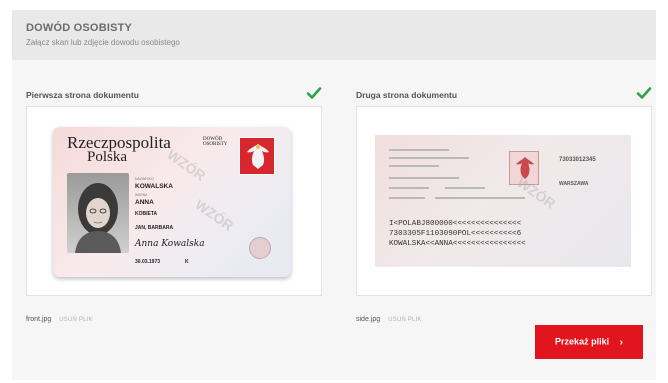 The image size is (668, 383). What do you see at coordinates (146, 214) in the screenshot?
I see `id-sex: KOBIETA` at bounding box center [146, 214].